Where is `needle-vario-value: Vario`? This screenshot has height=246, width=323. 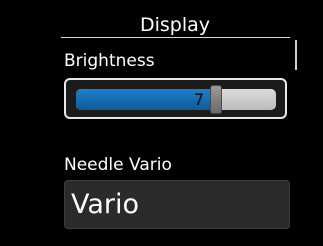
needle-vario-value: Vario is located at coordinates (105, 204).